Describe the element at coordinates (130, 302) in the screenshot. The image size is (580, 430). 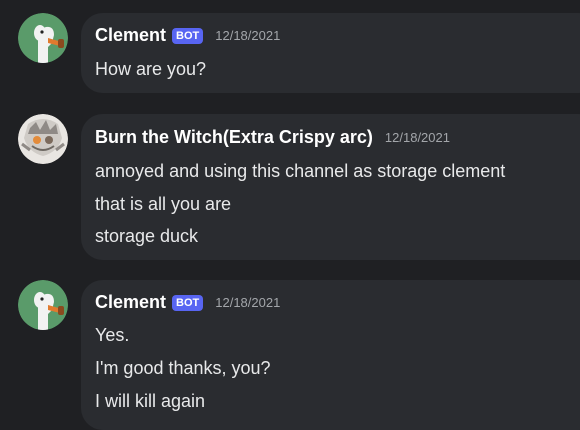
I see `username: Clement` at that location.